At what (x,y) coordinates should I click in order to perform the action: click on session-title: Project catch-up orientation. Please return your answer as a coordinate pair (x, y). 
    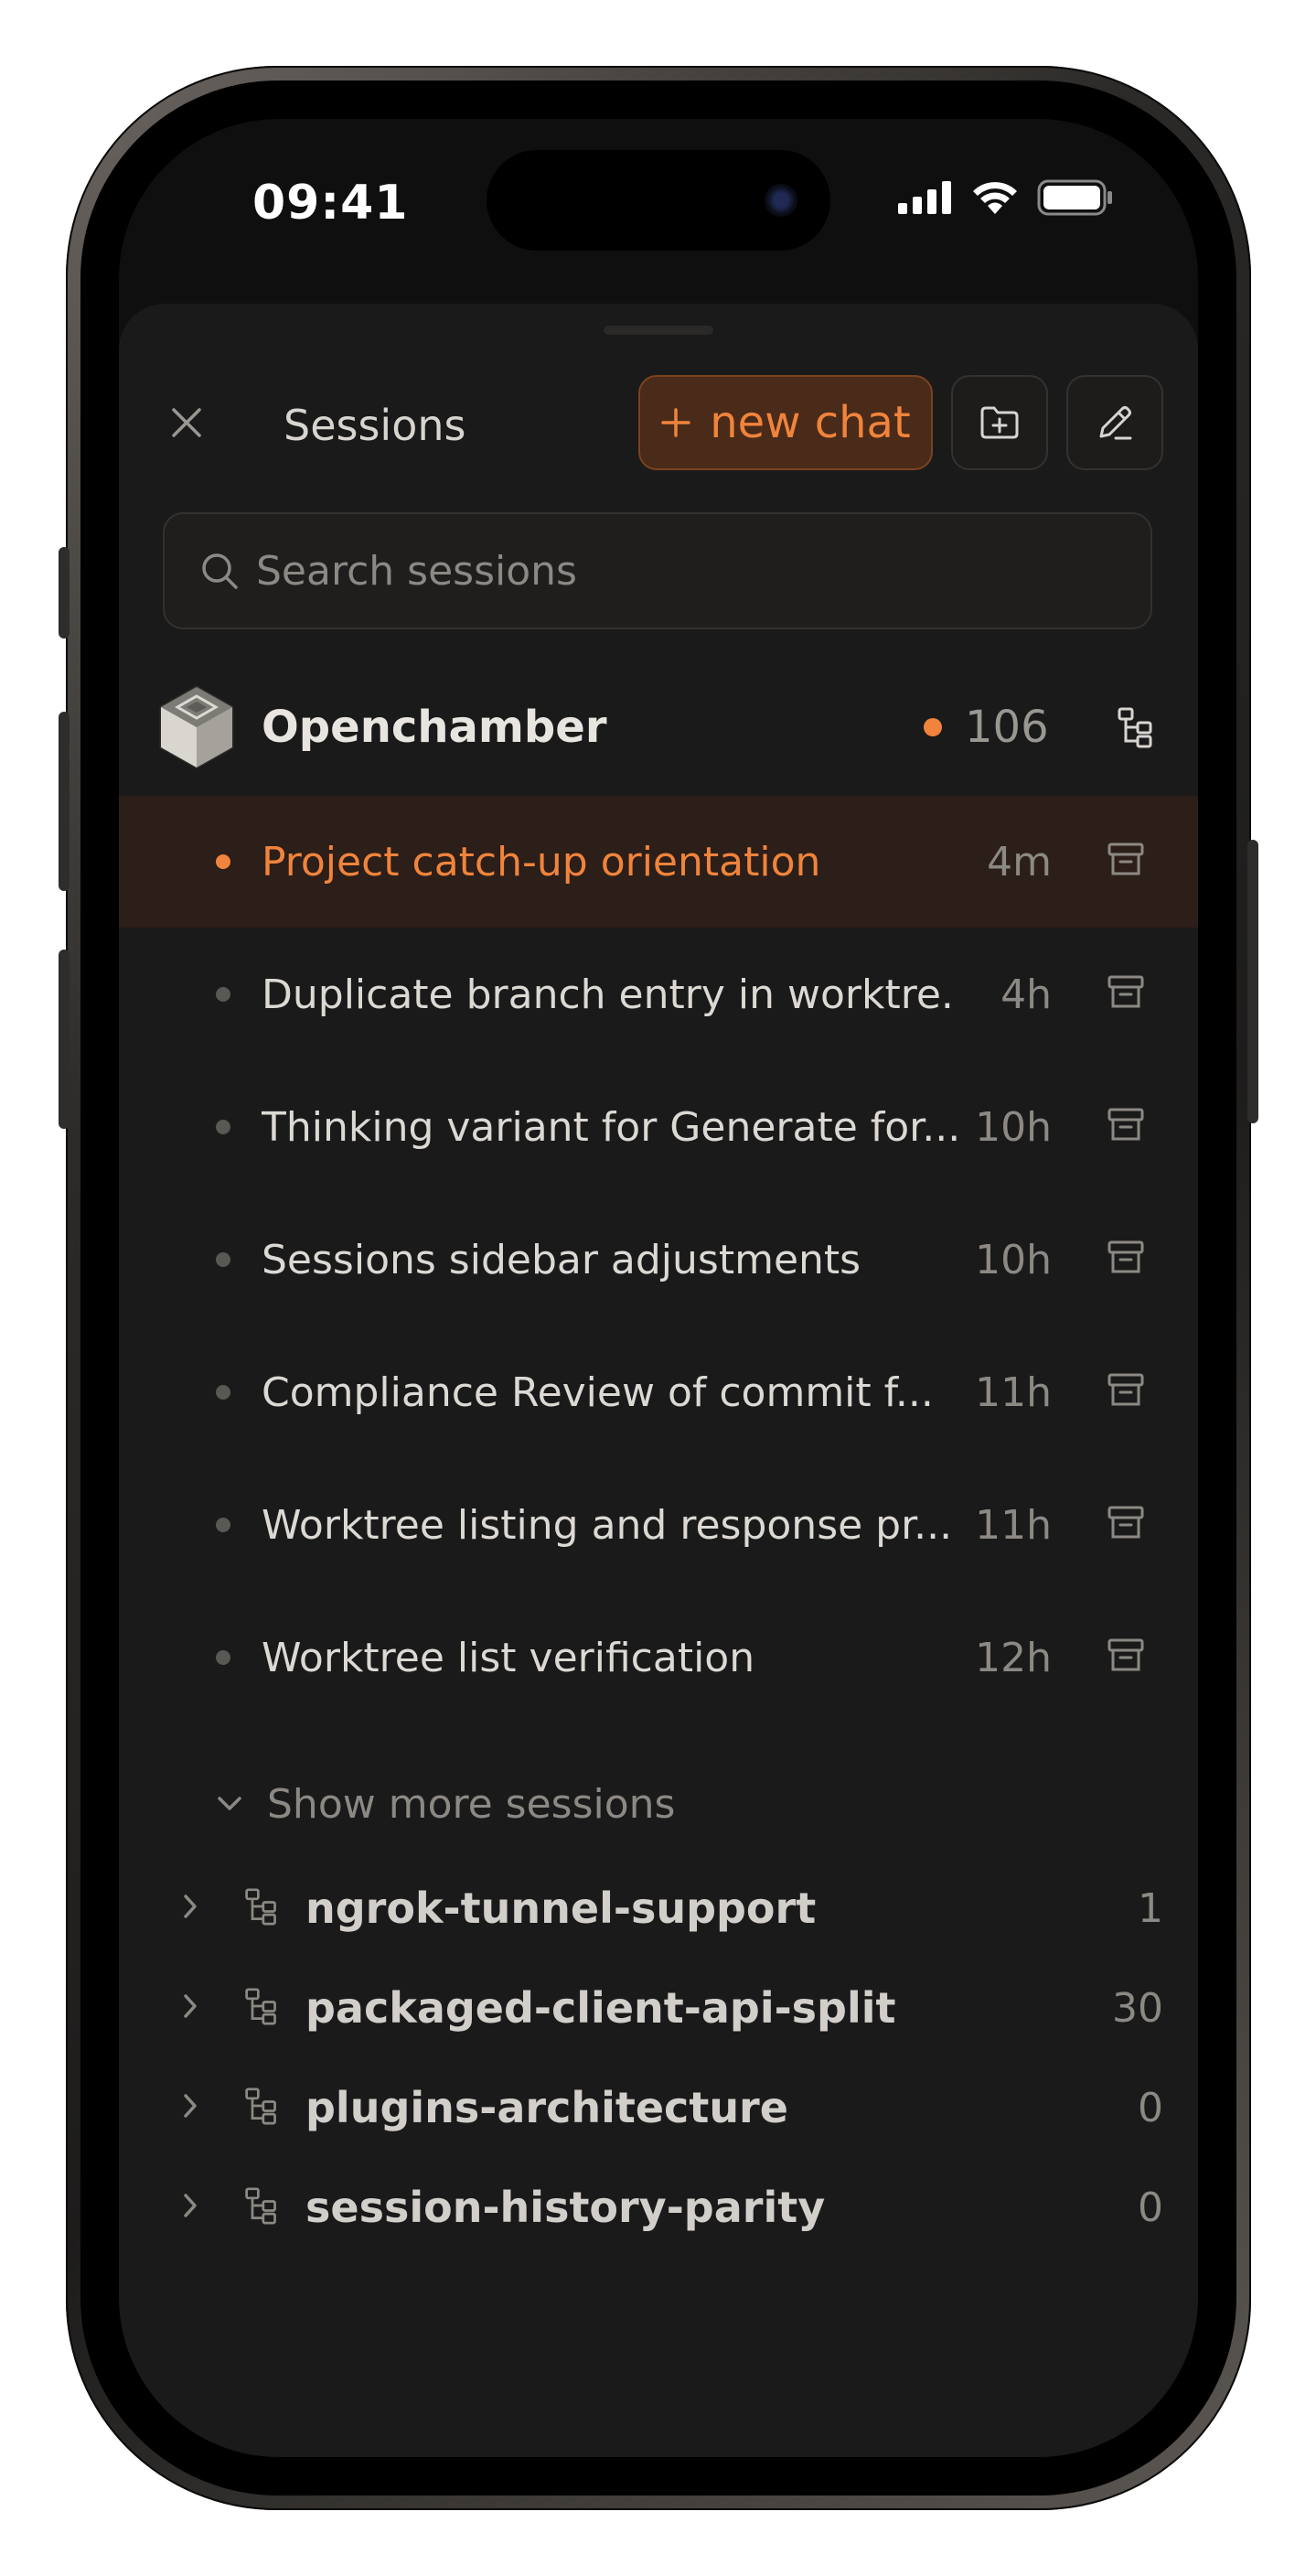
    Looking at the image, I should click on (541, 862).